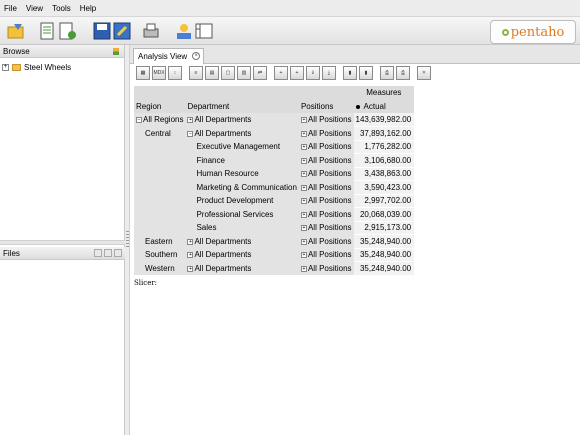 Image resolution: width=580 pixels, height=435 pixels. Describe the element at coordinates (143, 73) in the screenshot. I see `cube-navigator-icon: ▦` at that location.